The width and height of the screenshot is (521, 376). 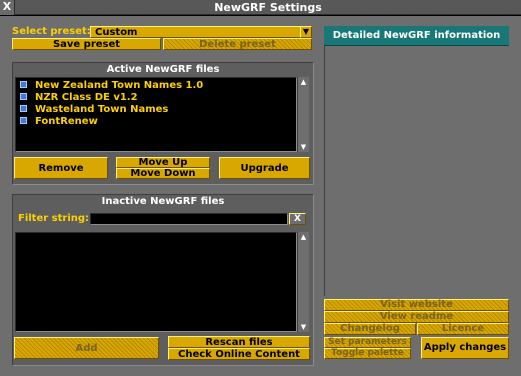 I want to click on add-button: Add, so click(x=86, y=348).